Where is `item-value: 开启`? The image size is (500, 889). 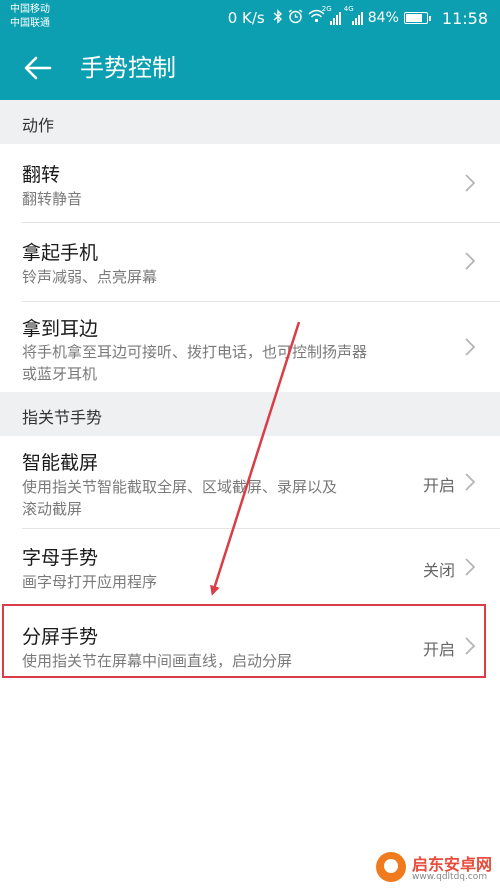
item-value: 开启 is located at coordinates (438, 485).